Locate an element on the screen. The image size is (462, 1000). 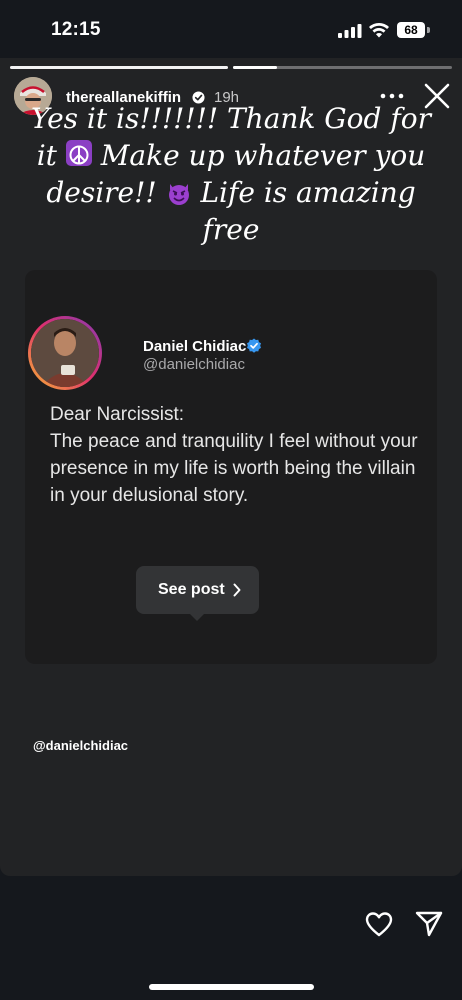
caption-line-3b: Life is amazing is located at coordinates (308, 192).